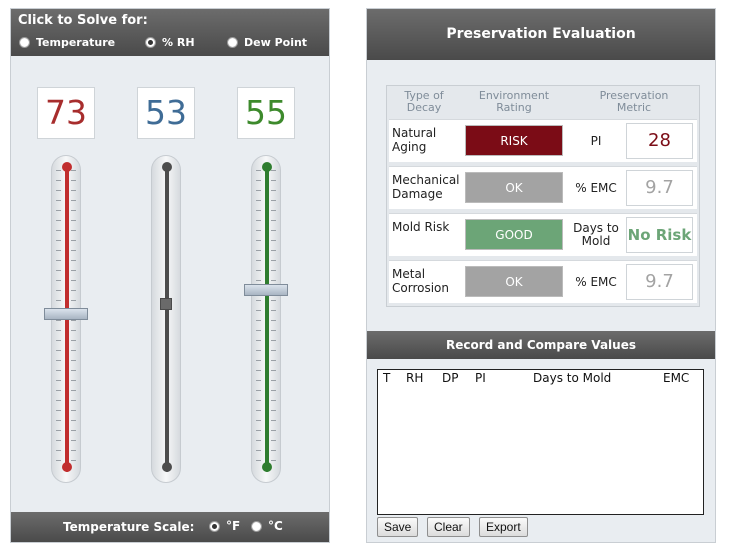 This screenshot has height=549, width=744. Describe the element at coordinates (275, 526) in the screenshot. I see `scale-celsius-label: °C` at that location.